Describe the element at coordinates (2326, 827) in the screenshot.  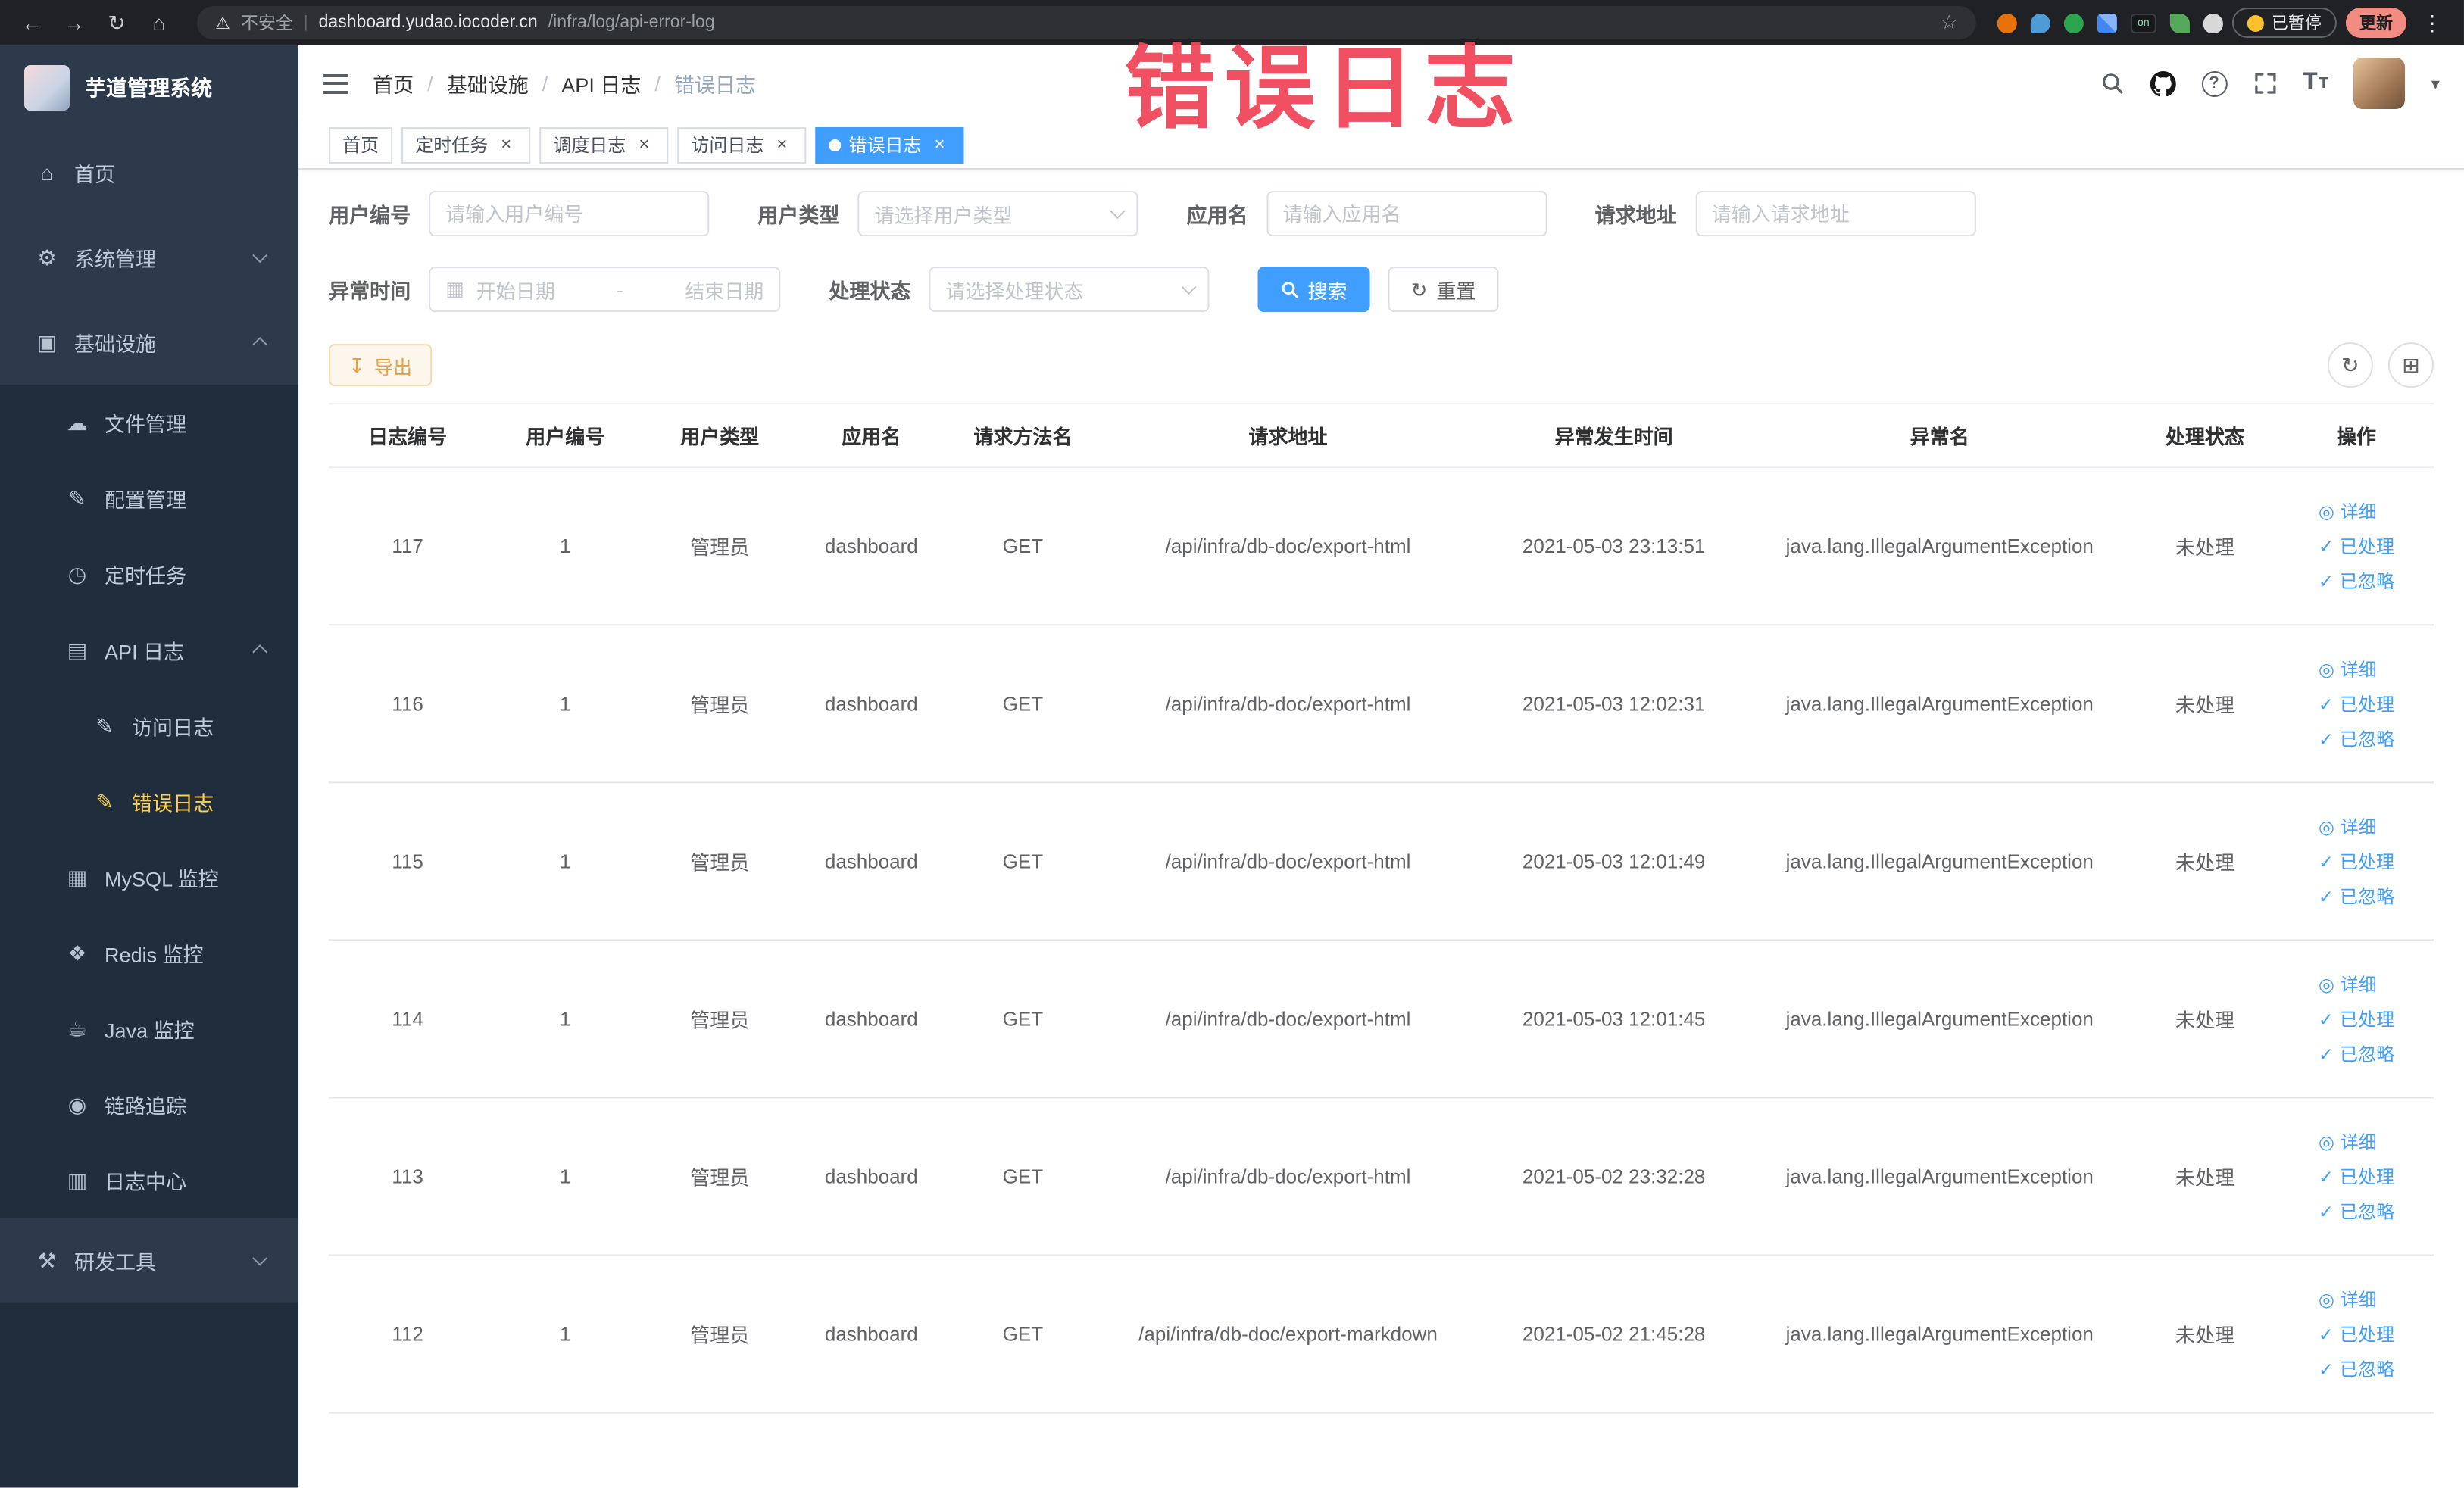
I see `eye-icon: ◎` at that location.